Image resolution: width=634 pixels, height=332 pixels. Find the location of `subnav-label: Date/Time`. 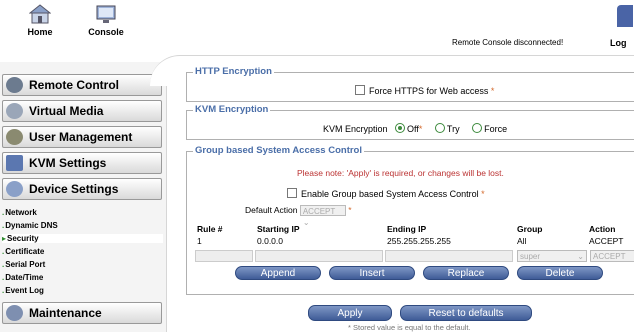

subnav-label: Date/Time is located at coordinates (24, 277).